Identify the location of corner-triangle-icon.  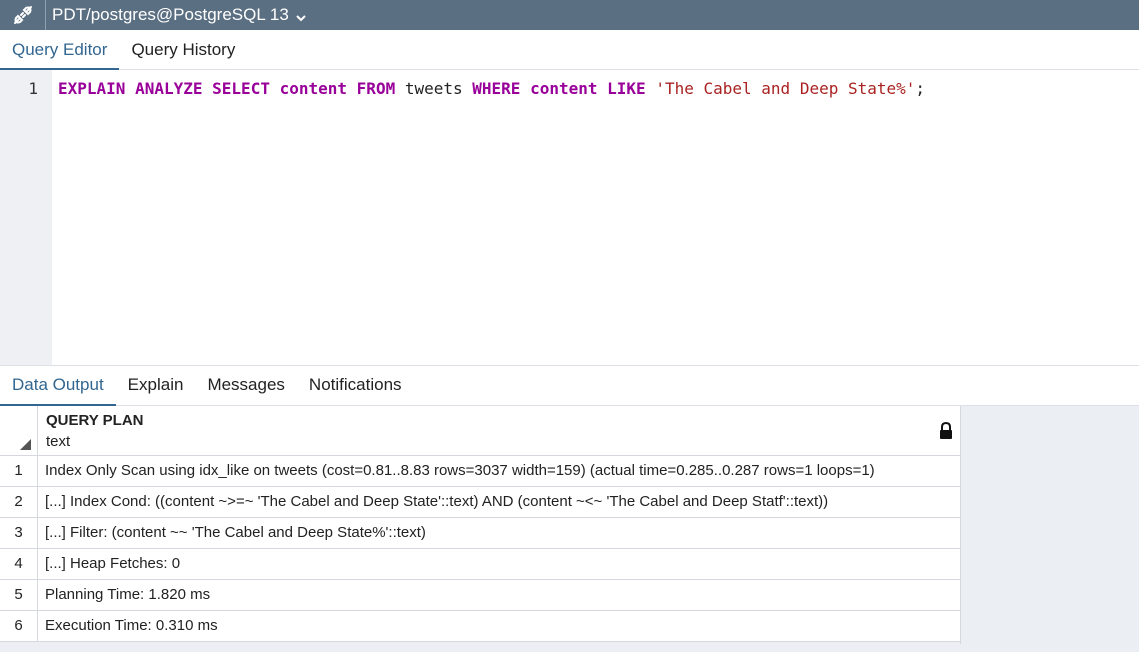
(25, 444).